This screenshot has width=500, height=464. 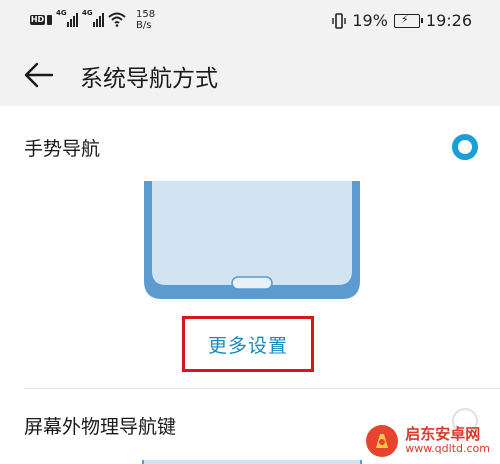 What do you see at coordinates (443, 434) in the screenshot?
I see `watermark-name: 启东安卓网` at bounding box center [443, 434].